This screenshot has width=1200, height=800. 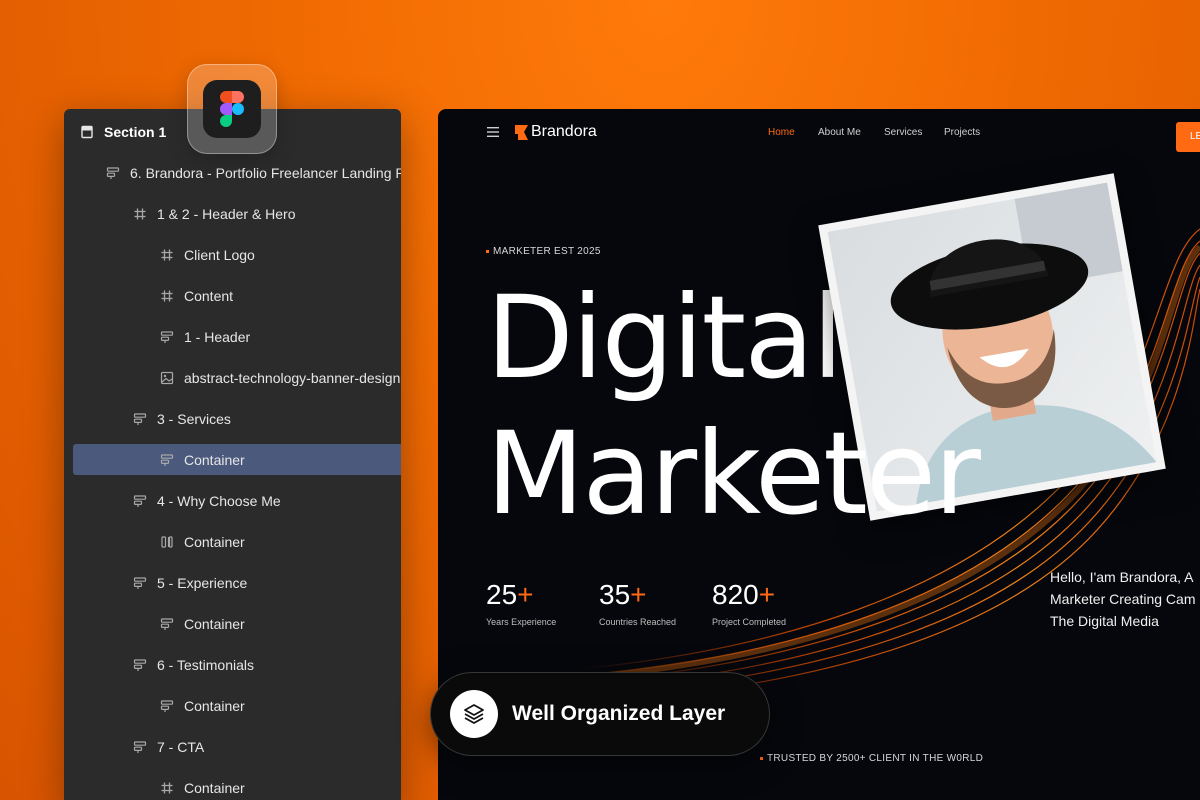 What do you see at coordinates (87, 132) in the screenshot?
I see `section-icon` at bounding box center [87, 132].